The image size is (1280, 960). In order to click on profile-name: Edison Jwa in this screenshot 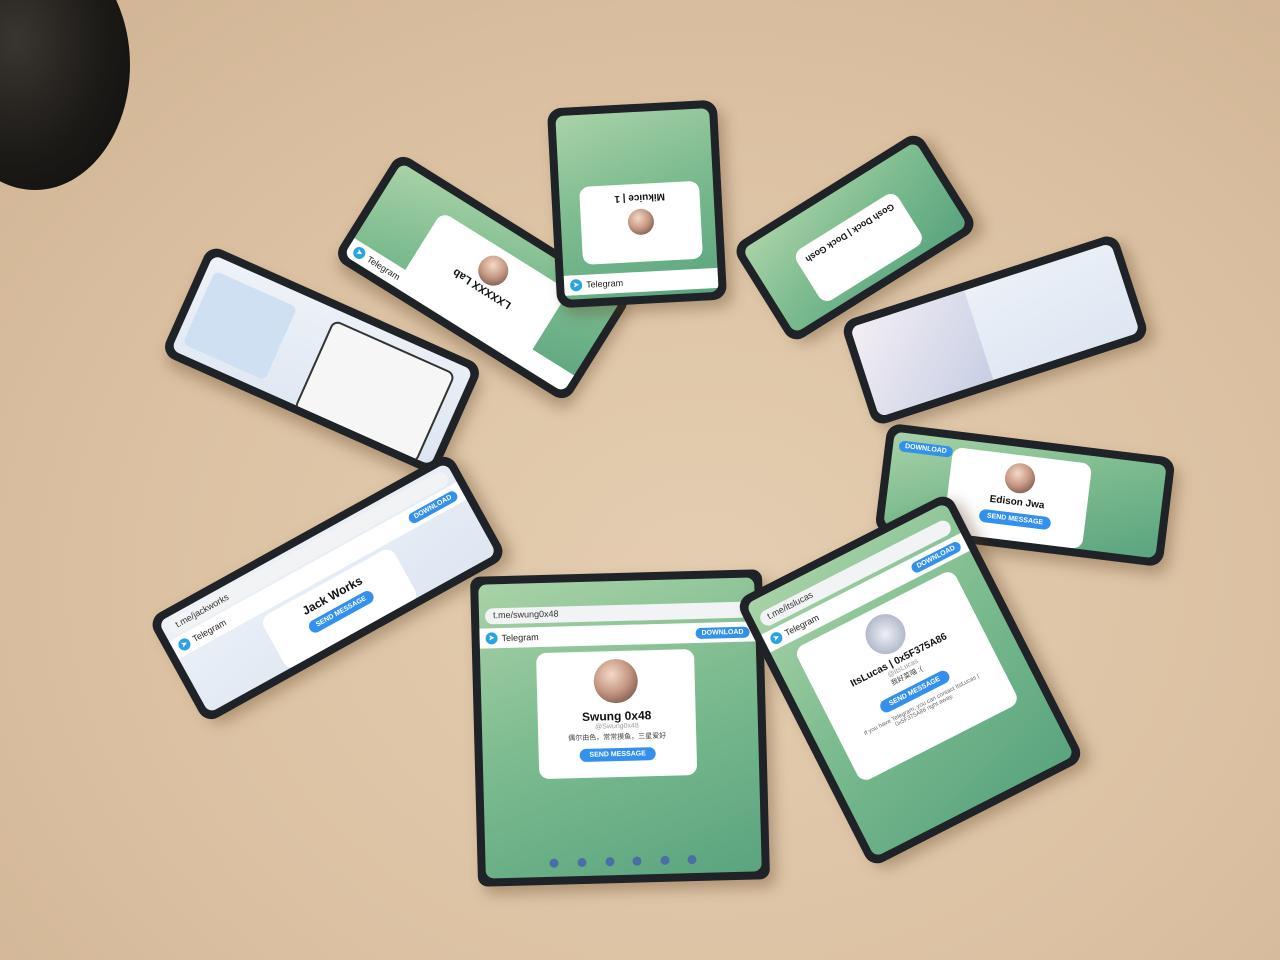, I will do `click(1017, 502)`.